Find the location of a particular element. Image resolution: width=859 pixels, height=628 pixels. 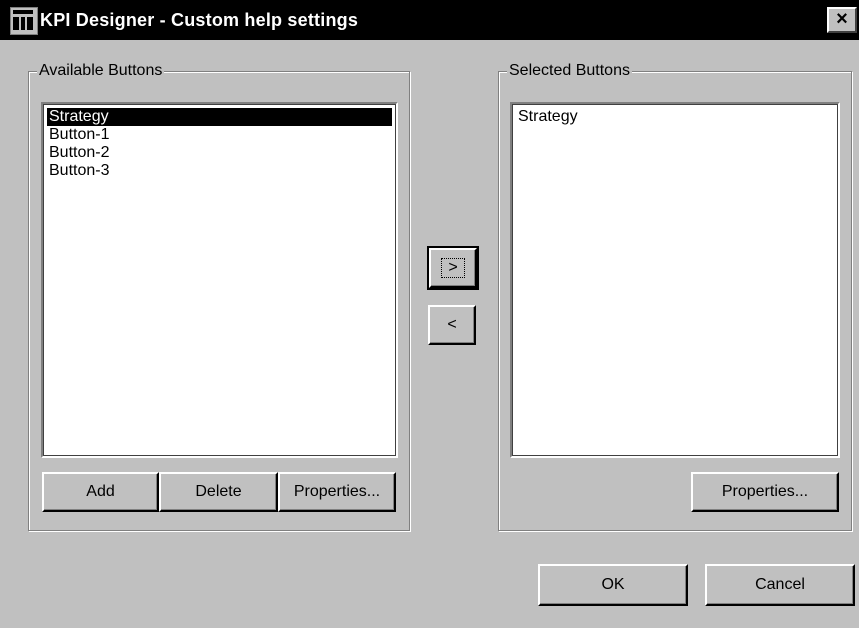

delete-button: Delete is located at coordinates (218, 492).